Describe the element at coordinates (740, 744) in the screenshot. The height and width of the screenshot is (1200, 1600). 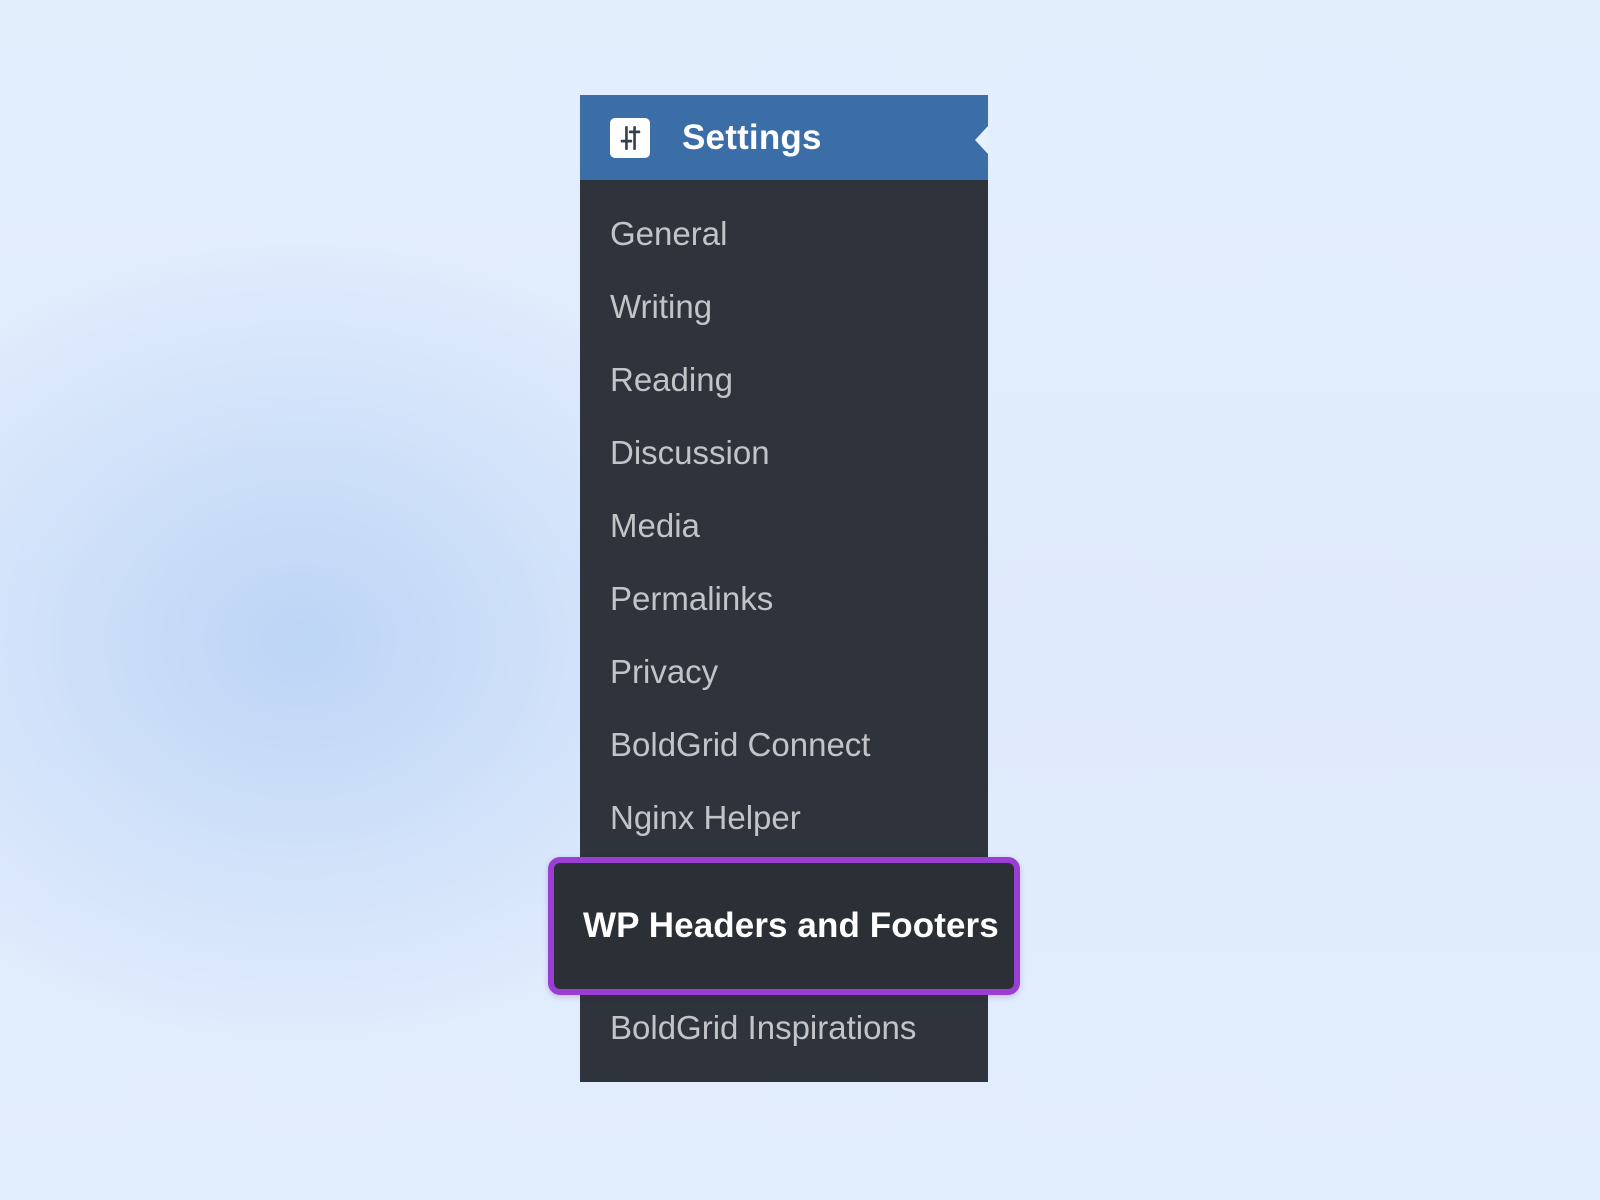
I see `sidebar-item-label: BoldGrid Connect` at that location.